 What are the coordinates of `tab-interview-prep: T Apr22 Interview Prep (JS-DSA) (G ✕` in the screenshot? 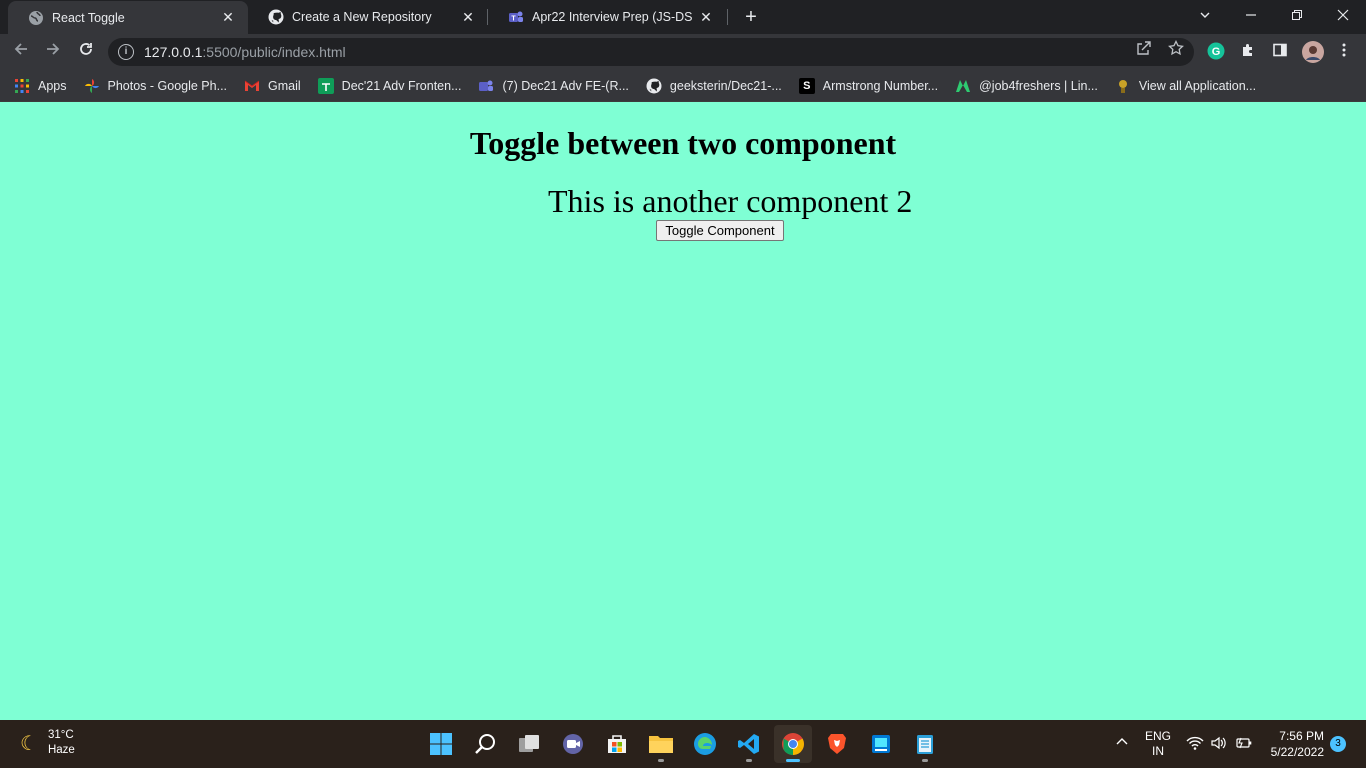 It's located at (607, 17).